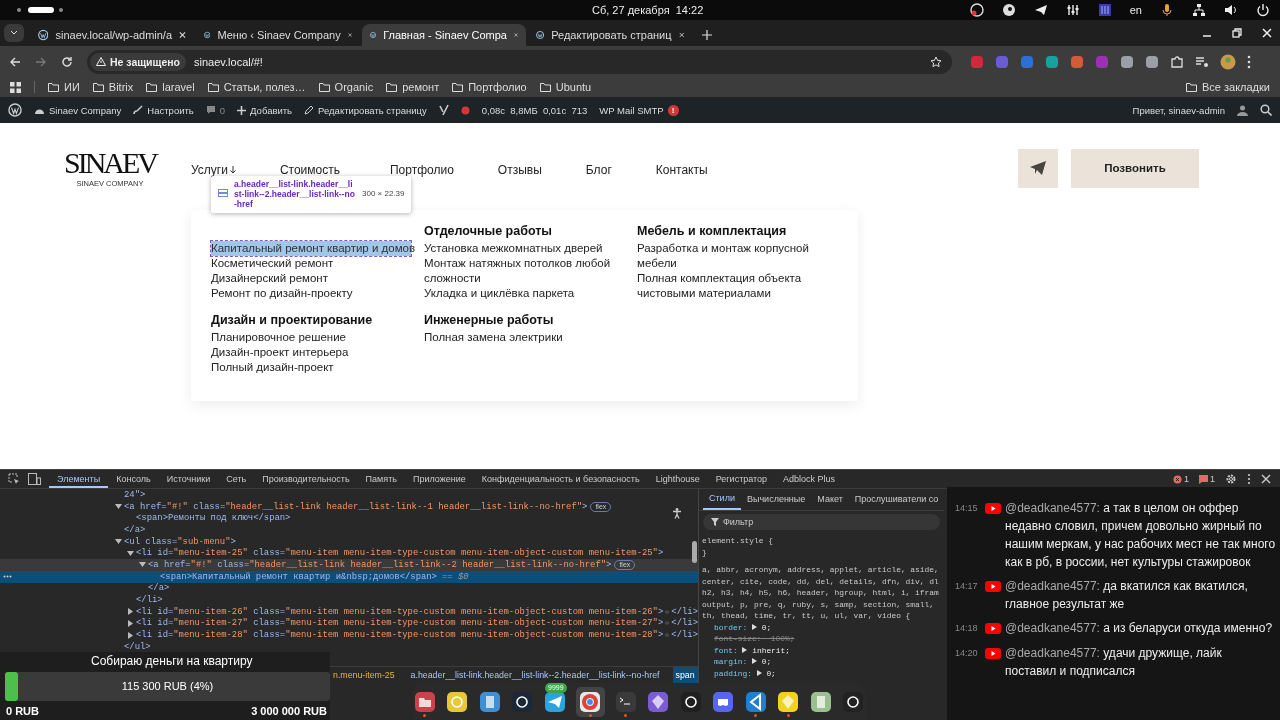  I want to click on inspect-cursor-icon, so click(14, 479).